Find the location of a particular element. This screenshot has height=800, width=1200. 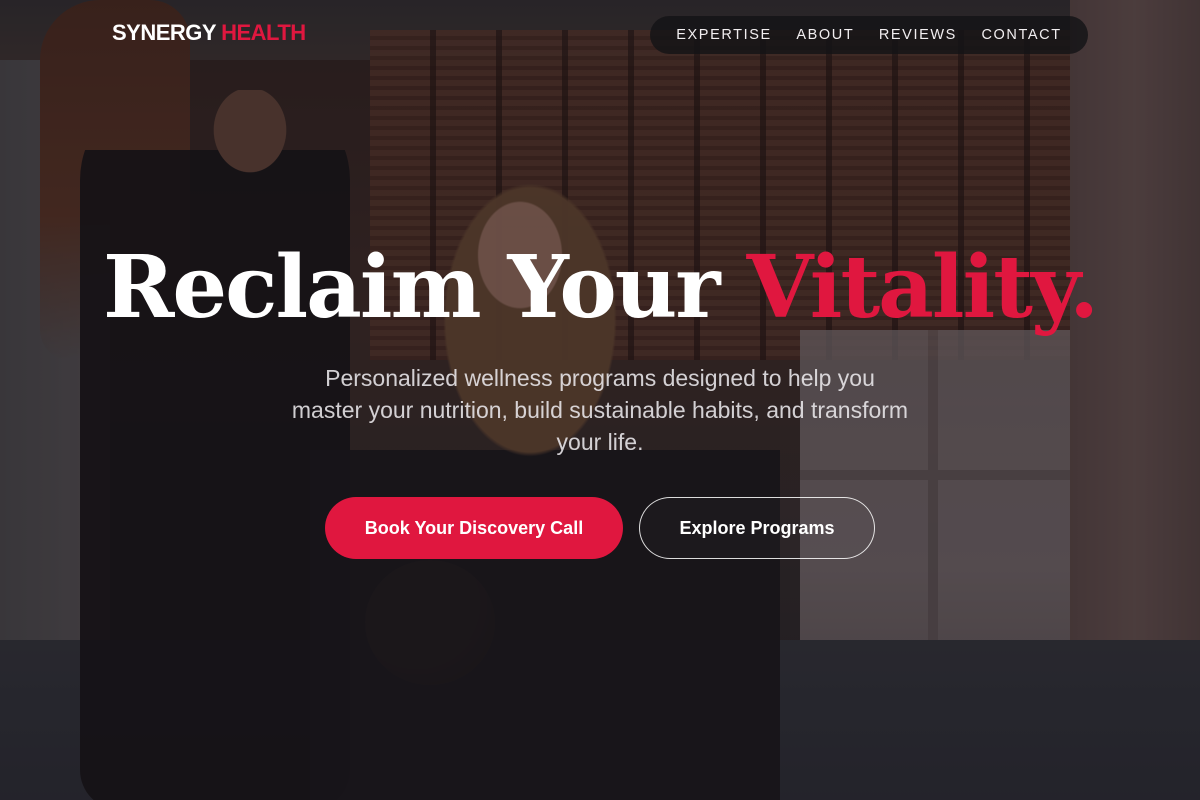

hero-title: Reclaim Your Vitality. is located at coordinates (600, 287).